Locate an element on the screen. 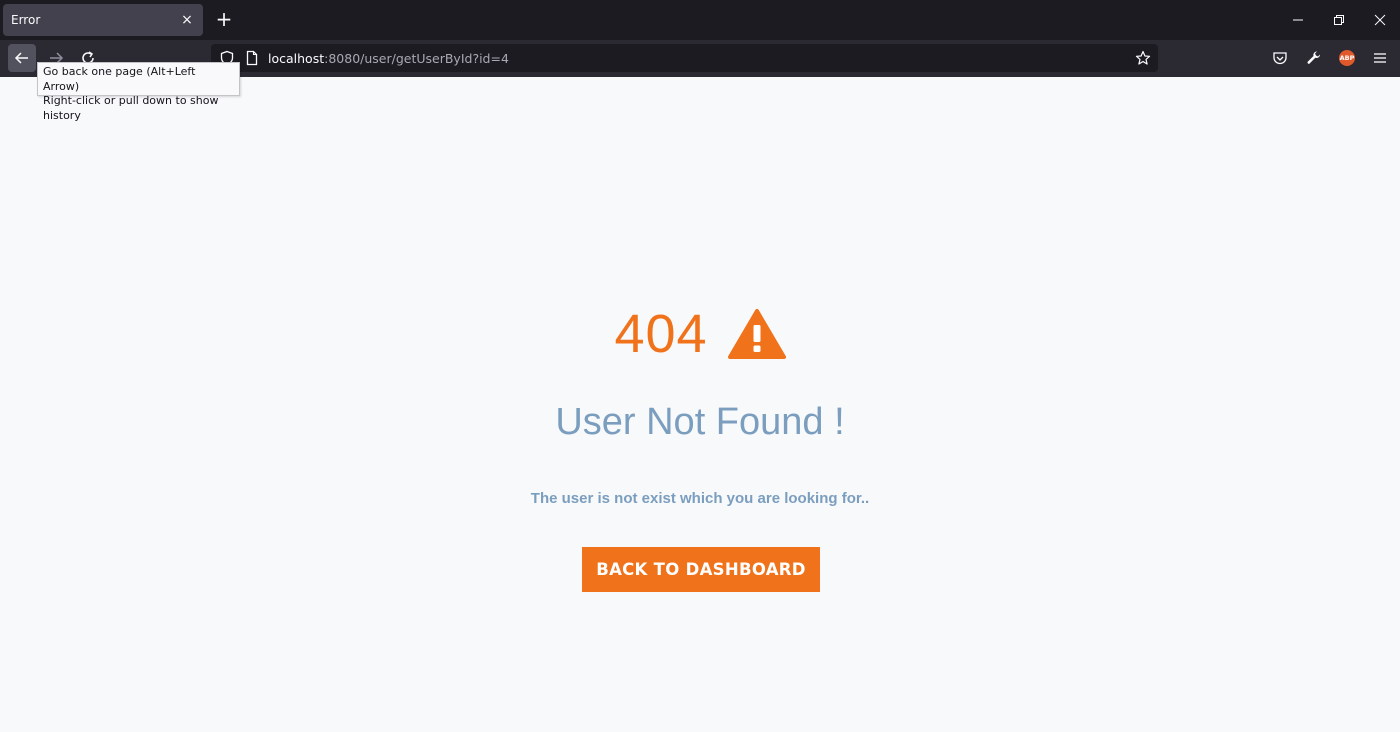  restore-button is located at coordinates (1339, 20).